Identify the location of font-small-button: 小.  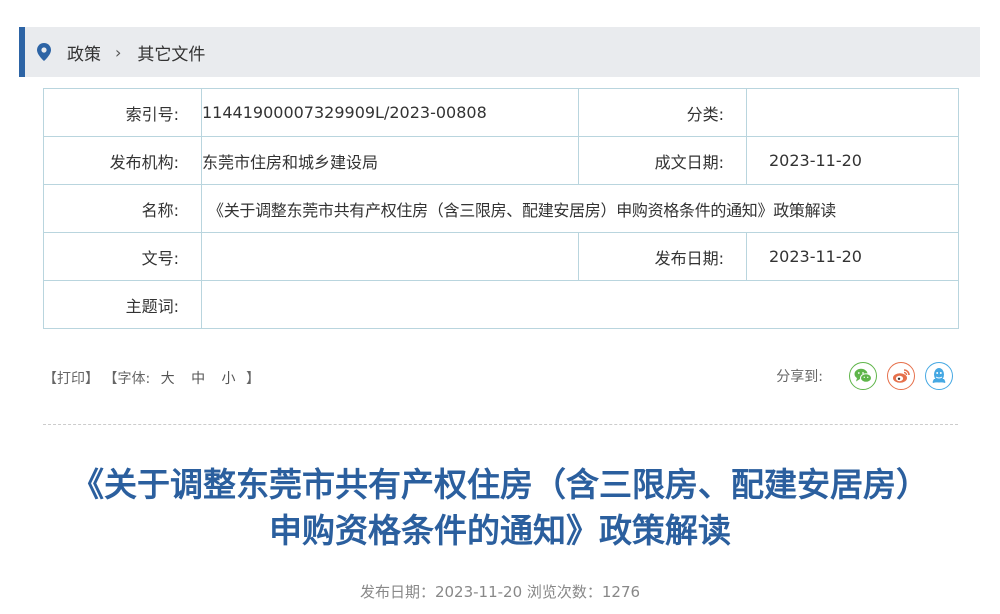
(229, 379).